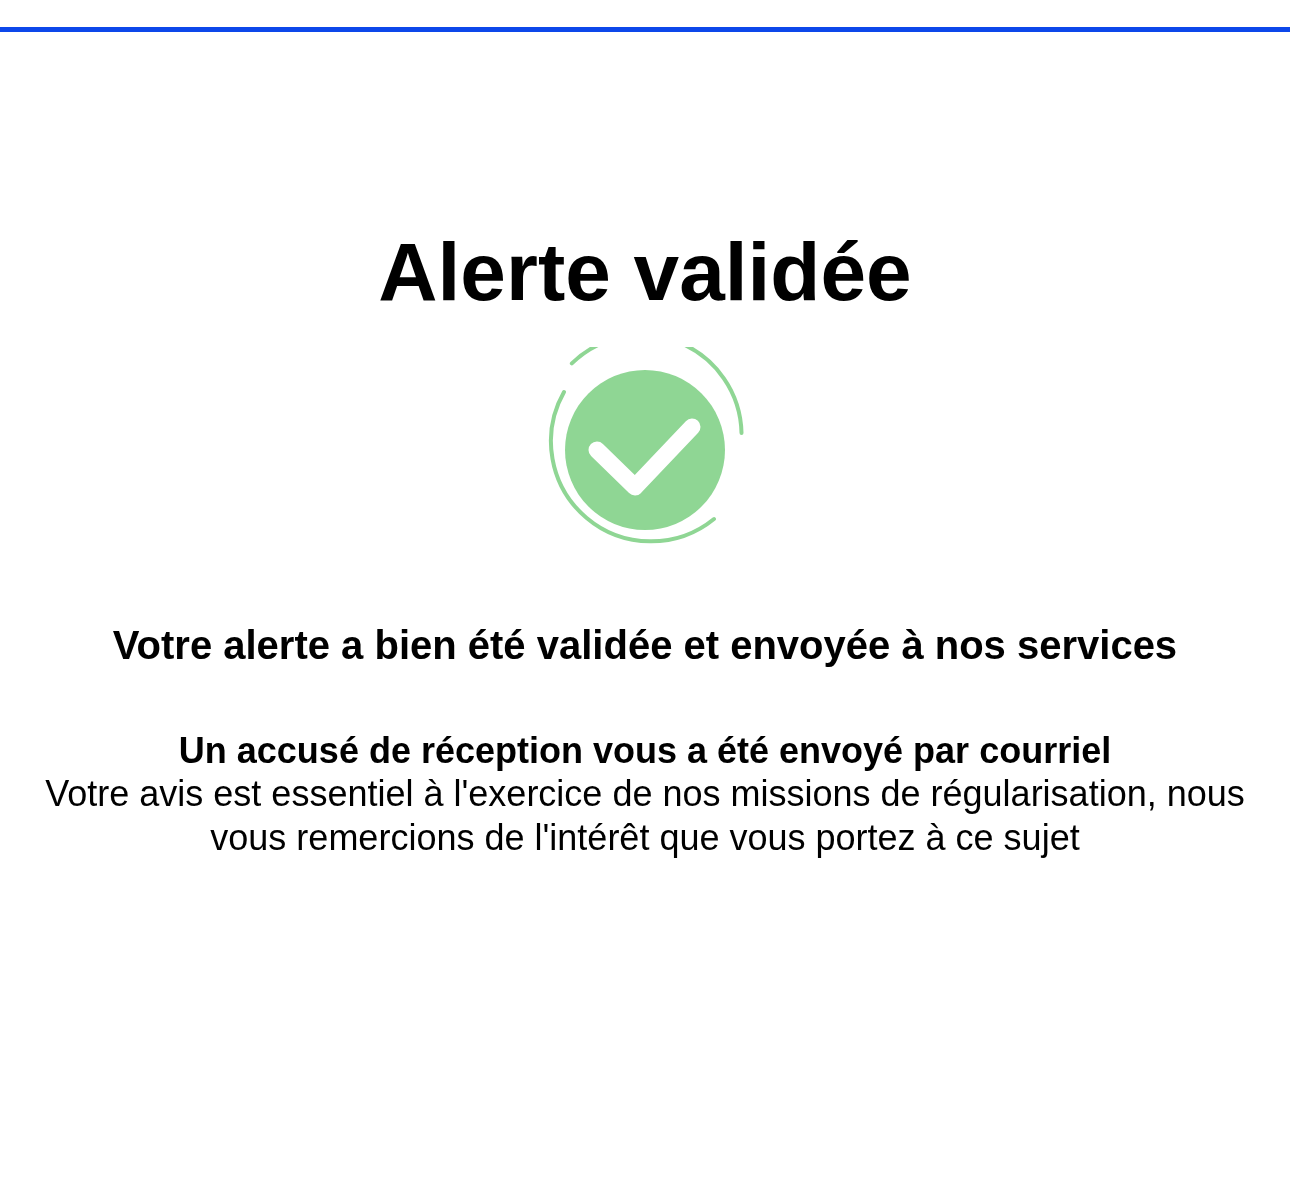  I want to click on page-title: Alerte validée, so click(645, 272).